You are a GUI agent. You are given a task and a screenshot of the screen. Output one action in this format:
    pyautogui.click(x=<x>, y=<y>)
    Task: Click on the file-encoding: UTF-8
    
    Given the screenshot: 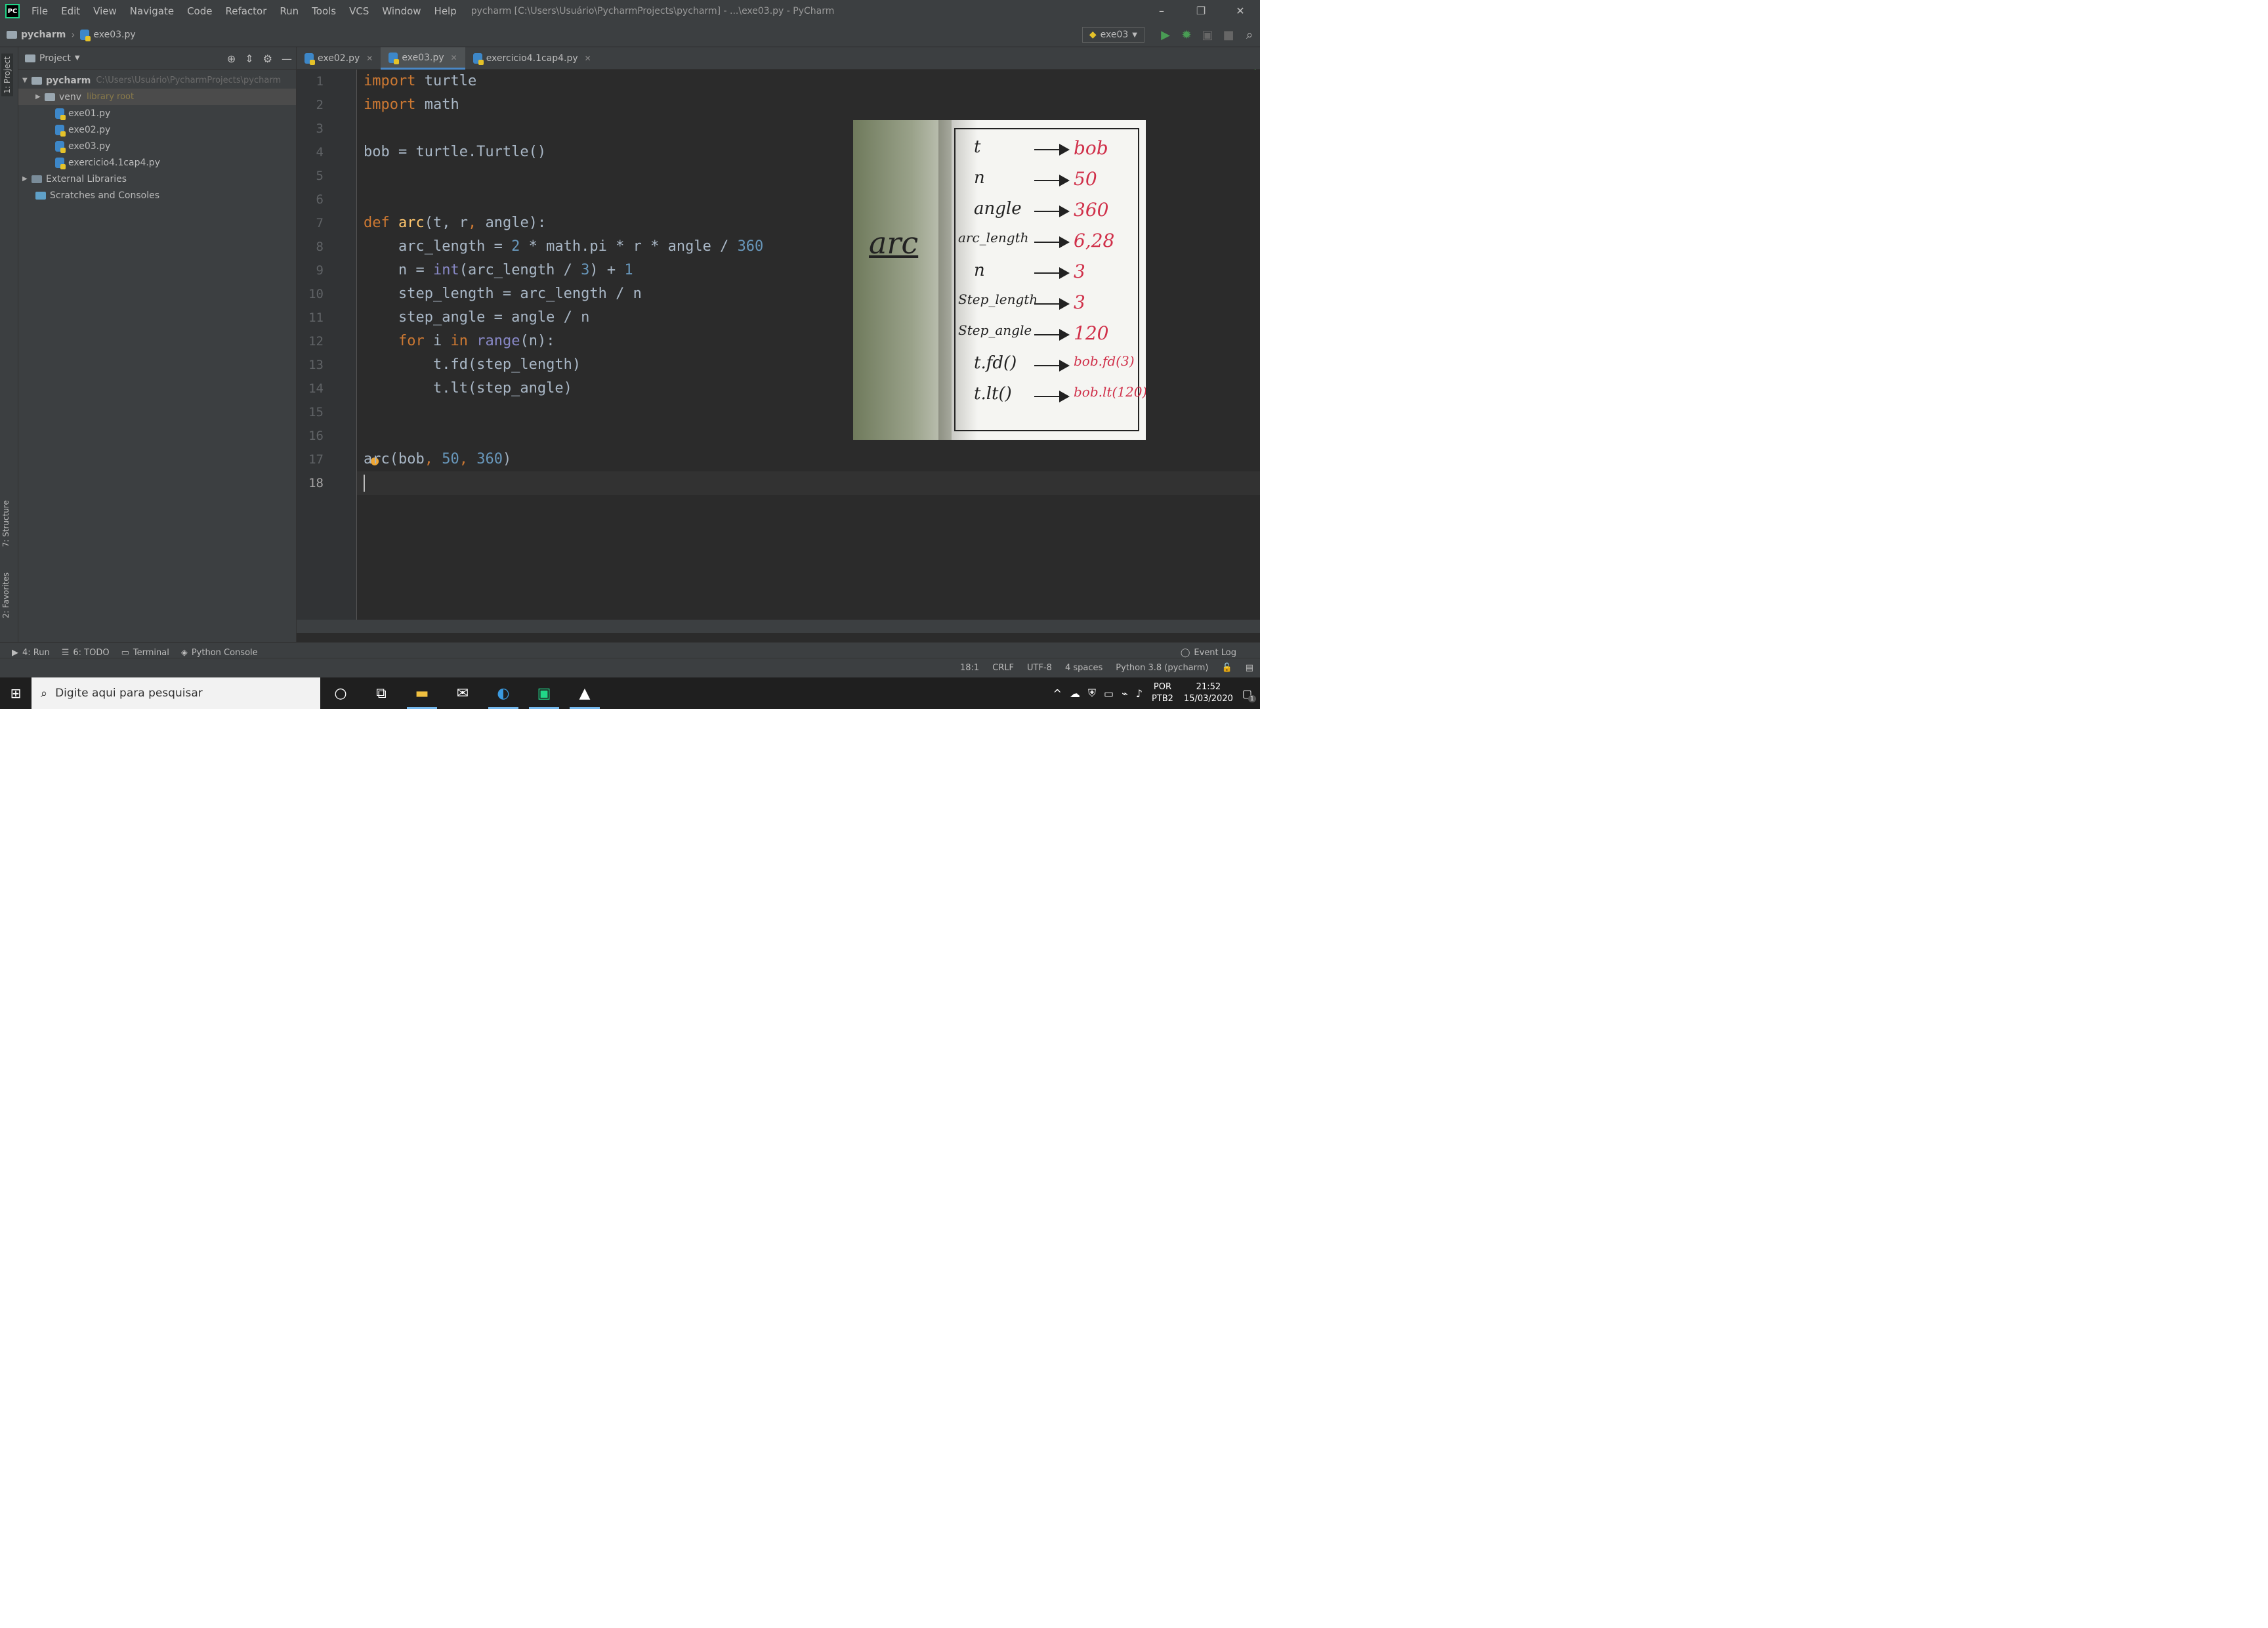 What is the action you would take?
    pyautogui.click(x=1039, y=668)
    